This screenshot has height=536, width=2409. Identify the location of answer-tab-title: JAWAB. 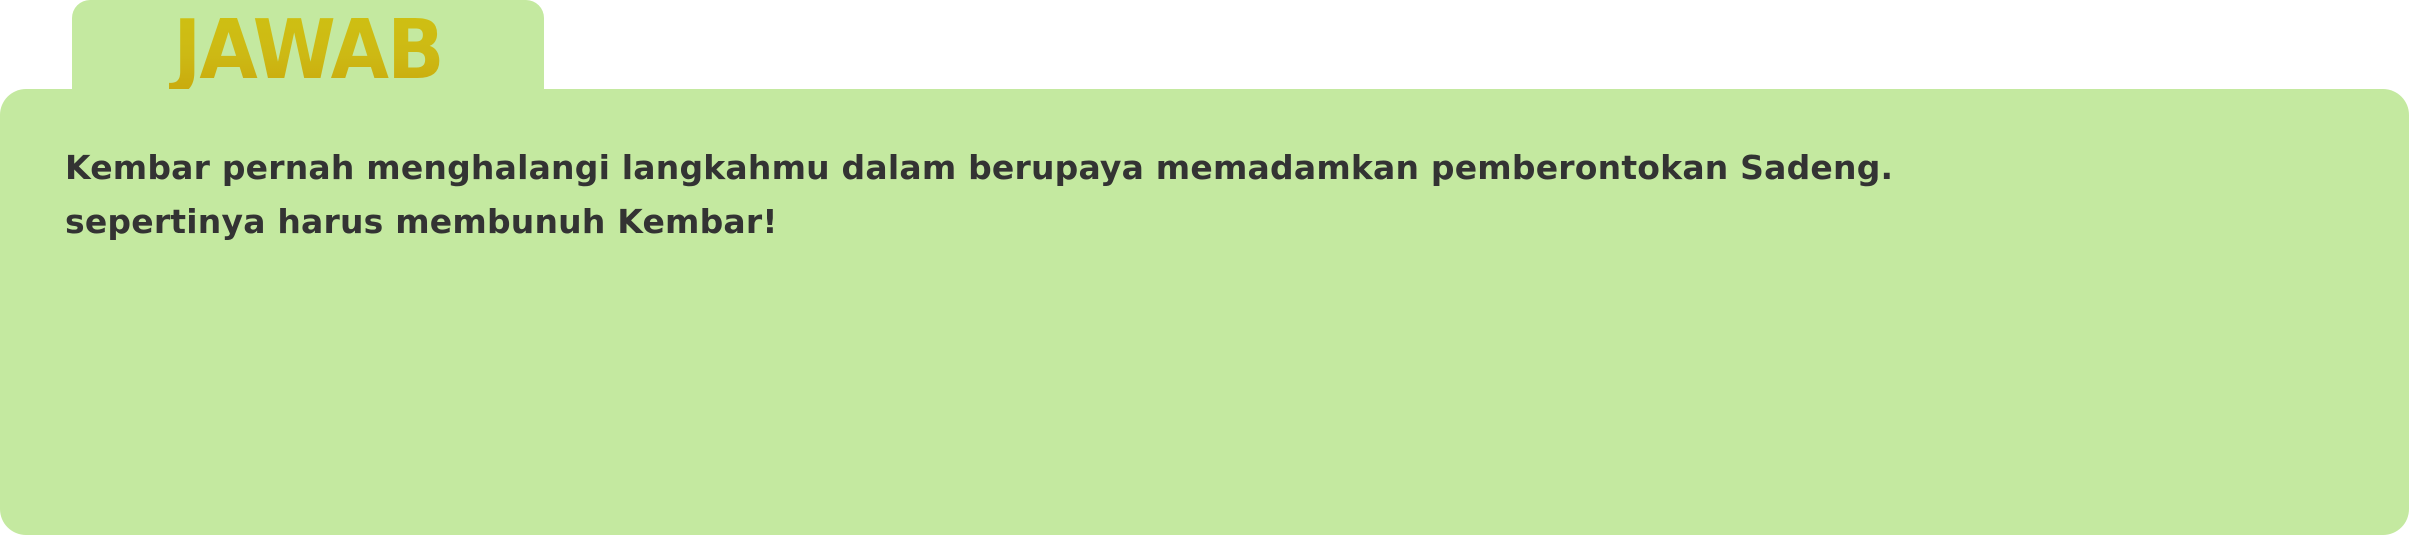
(308, 51).